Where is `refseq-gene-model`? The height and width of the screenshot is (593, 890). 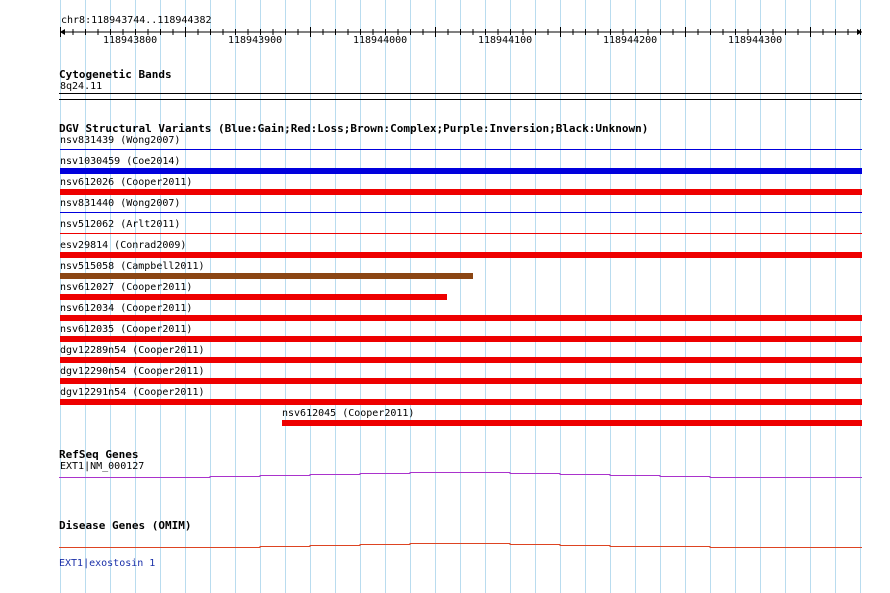
refseq-gene-model is located at coordinates (445, 476).